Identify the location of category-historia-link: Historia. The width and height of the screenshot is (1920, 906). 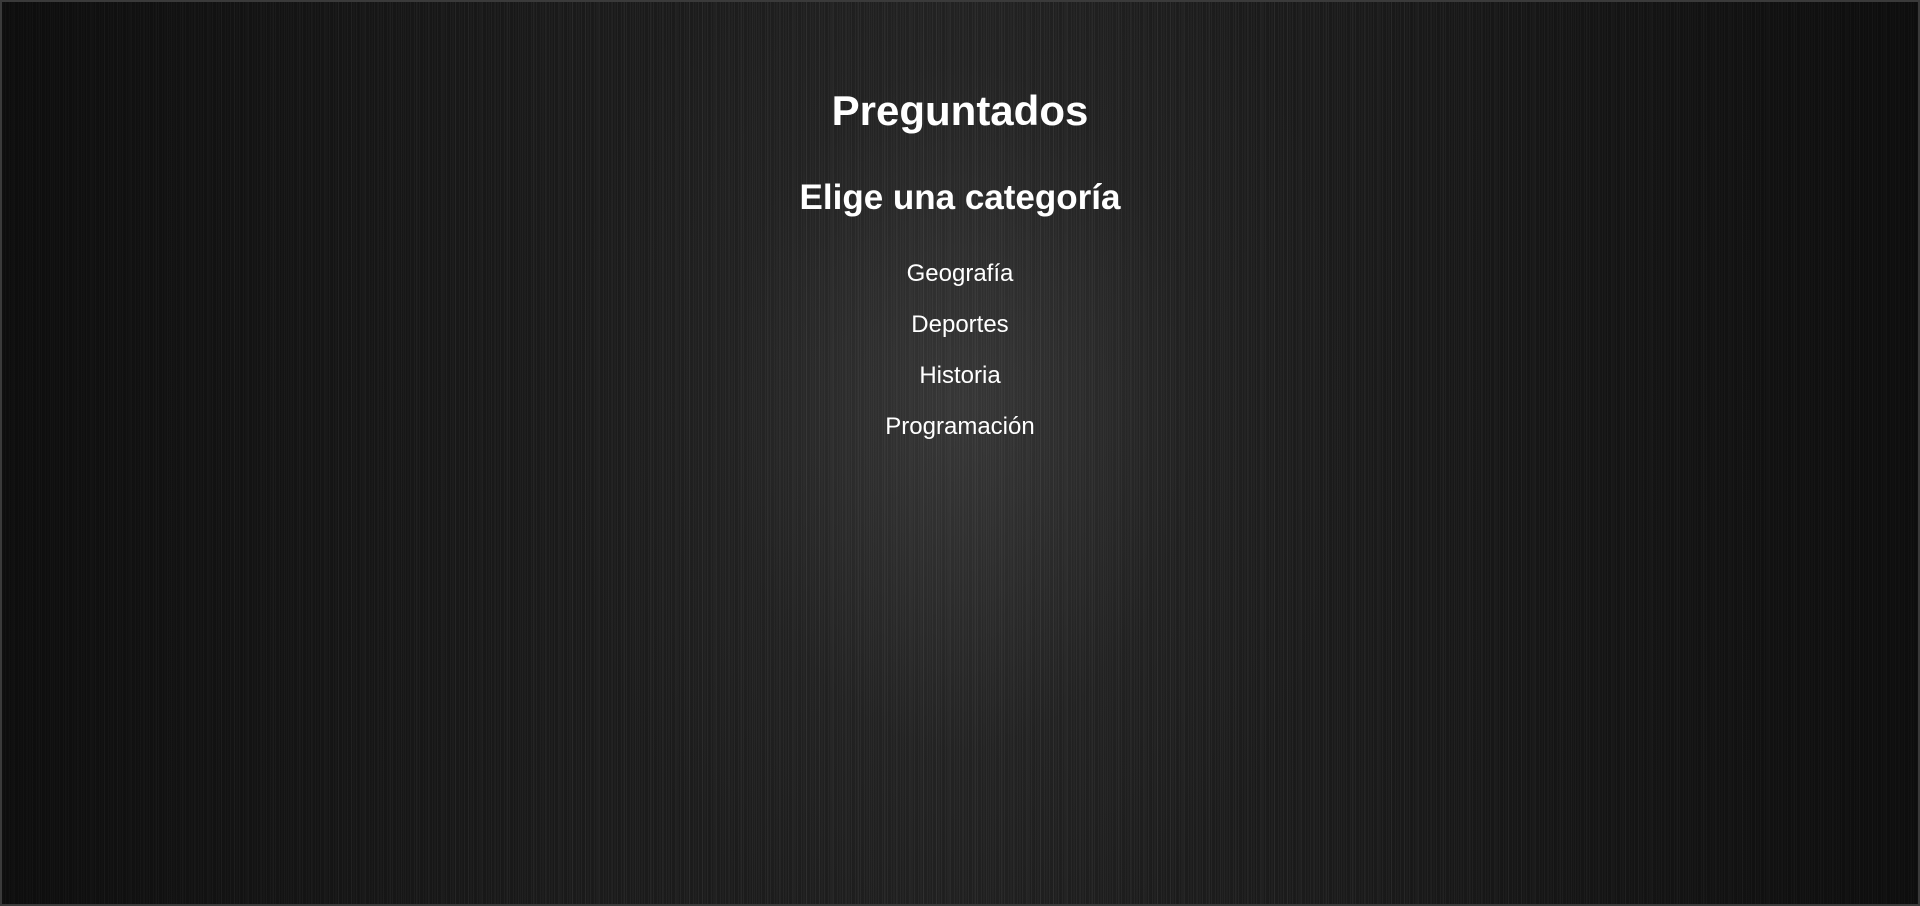
(959, 375).